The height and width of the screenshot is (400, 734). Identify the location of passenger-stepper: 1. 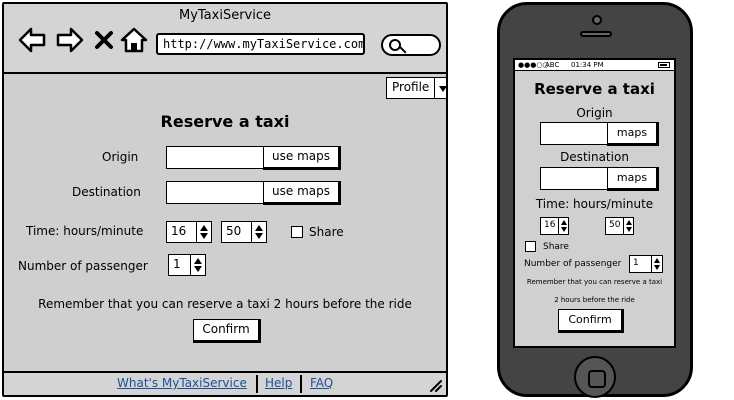
(187, 265).